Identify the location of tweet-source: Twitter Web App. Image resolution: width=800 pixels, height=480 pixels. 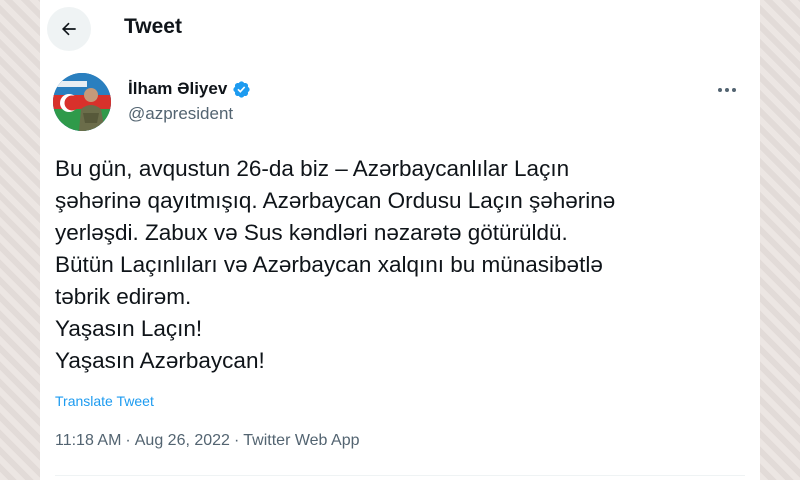
(301, 441).